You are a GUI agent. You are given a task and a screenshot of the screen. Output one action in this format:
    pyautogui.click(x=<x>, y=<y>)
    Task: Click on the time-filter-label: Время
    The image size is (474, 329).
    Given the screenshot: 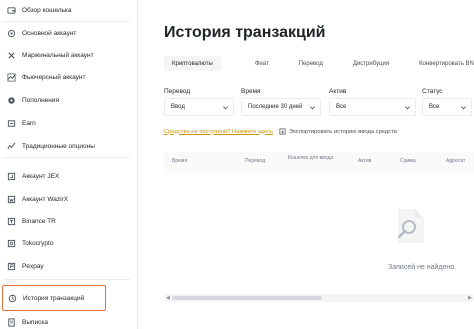 What is the action you would take?
    pyautogui.click(x=251, y=91)
    